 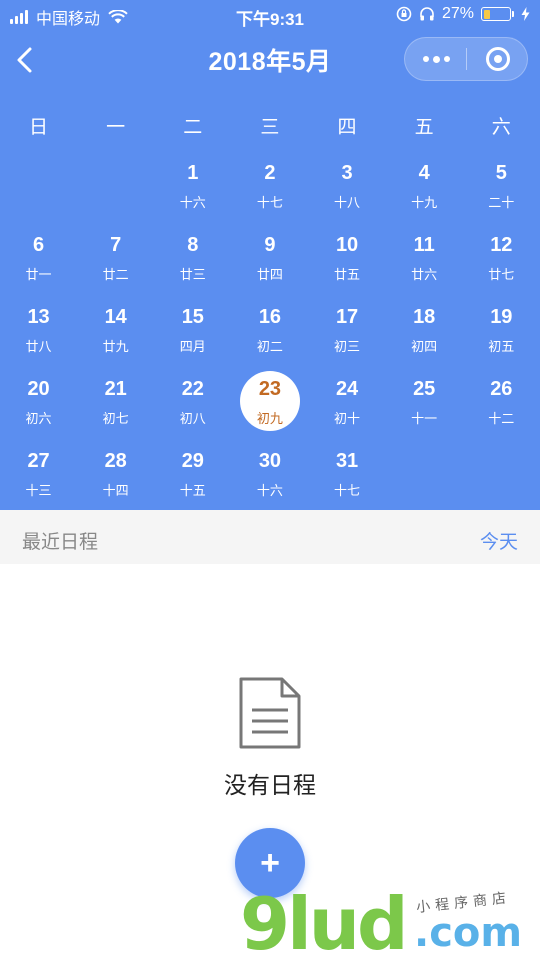 I want to click on weekday-label: 三, so click(x=270, y=127).